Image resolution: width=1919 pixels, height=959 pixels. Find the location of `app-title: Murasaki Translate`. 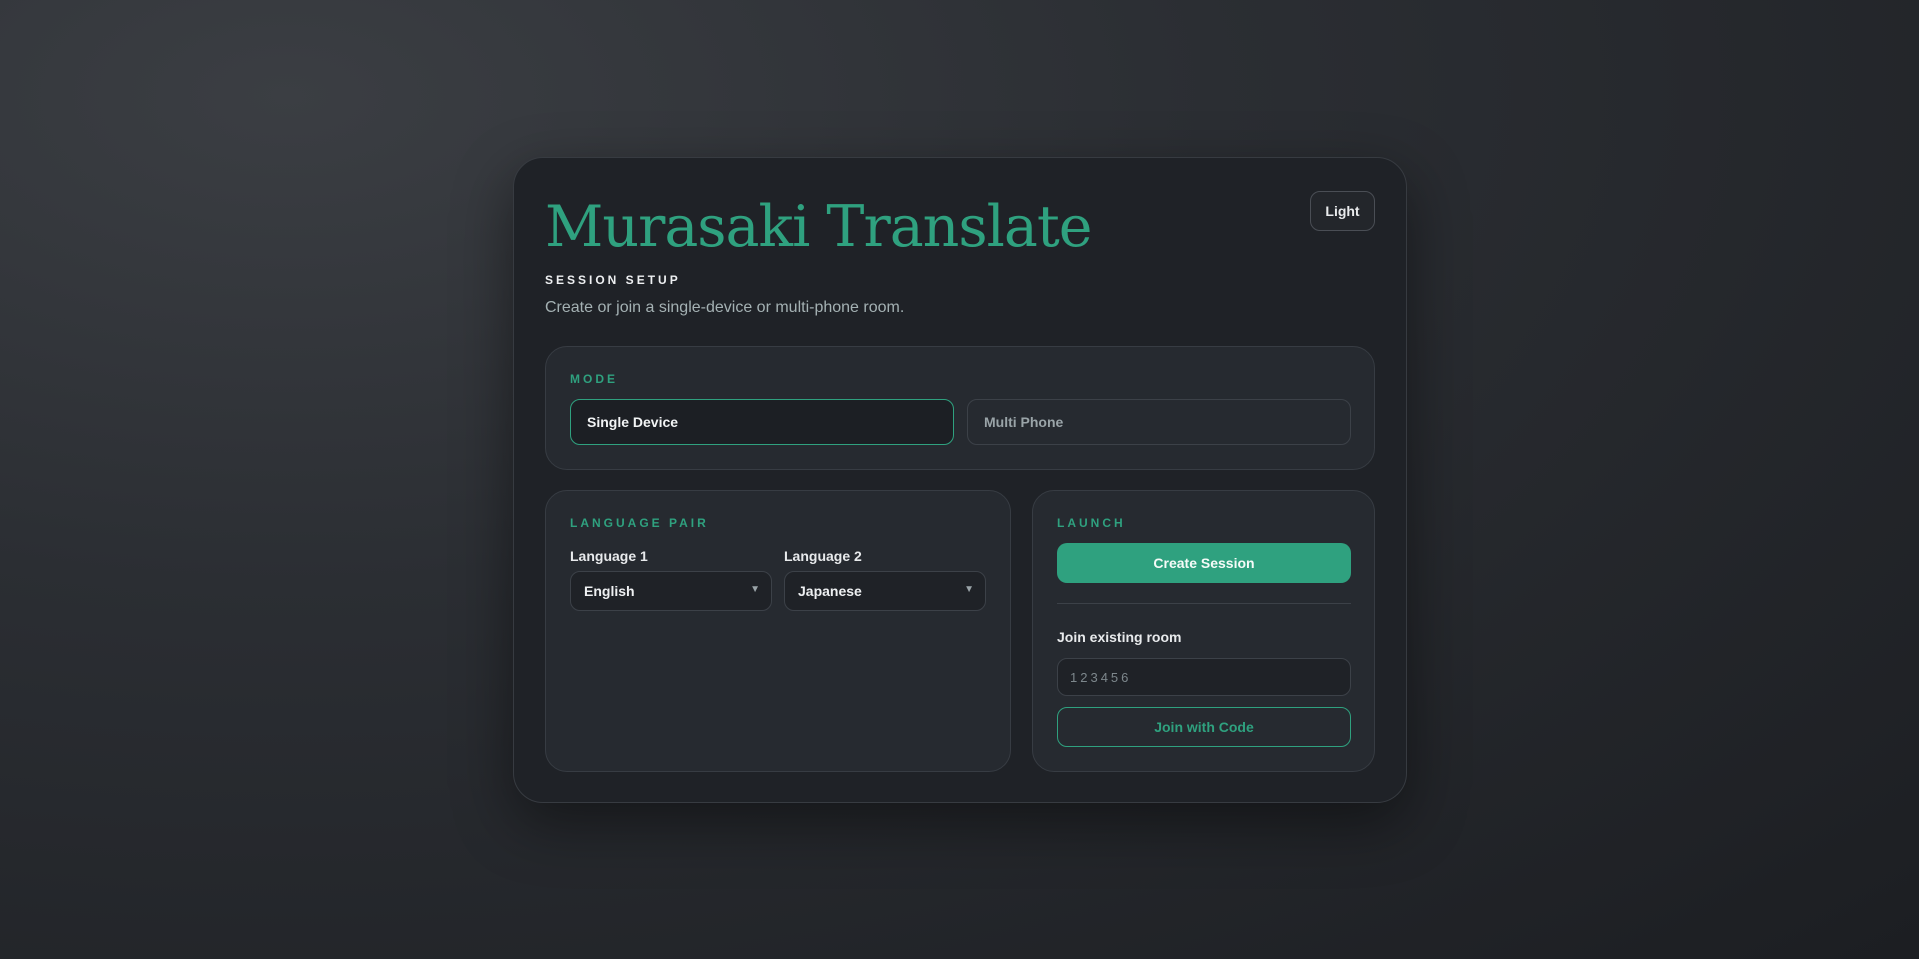

app-title: Murasaki Translate is located at coordinates (818, 227).